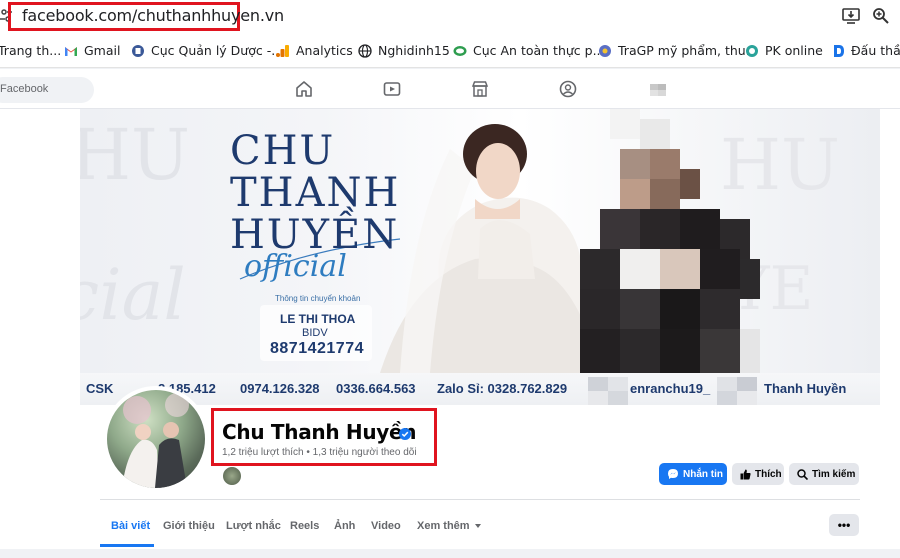 The width and height of the screenshot is (900, 558). Describe the element at coordinates (315, 333) in the screenshot. I see `cover-bank-name: BIDV` at that location.